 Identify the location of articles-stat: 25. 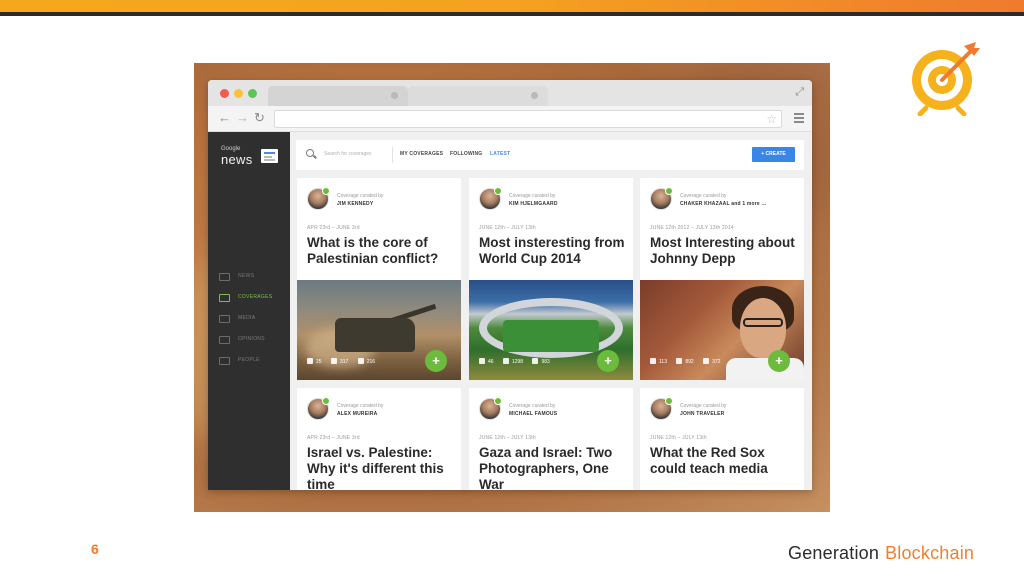
(314, 361).